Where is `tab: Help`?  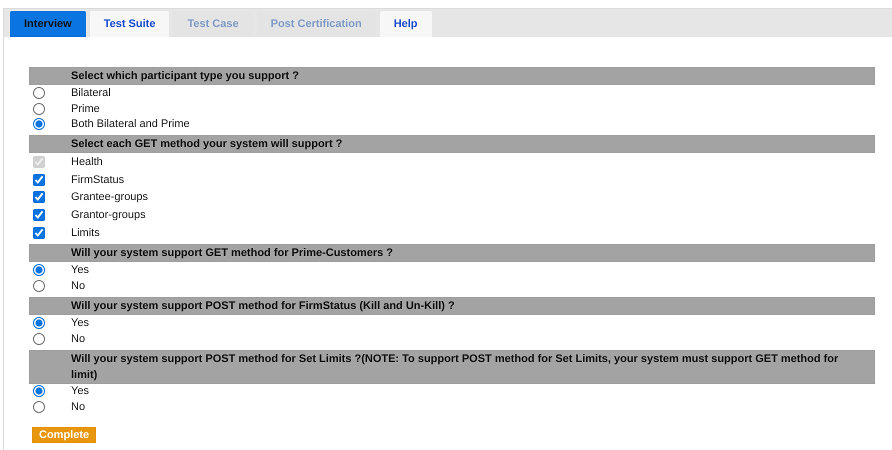 tab: Help is located at coordinates (406, 24).